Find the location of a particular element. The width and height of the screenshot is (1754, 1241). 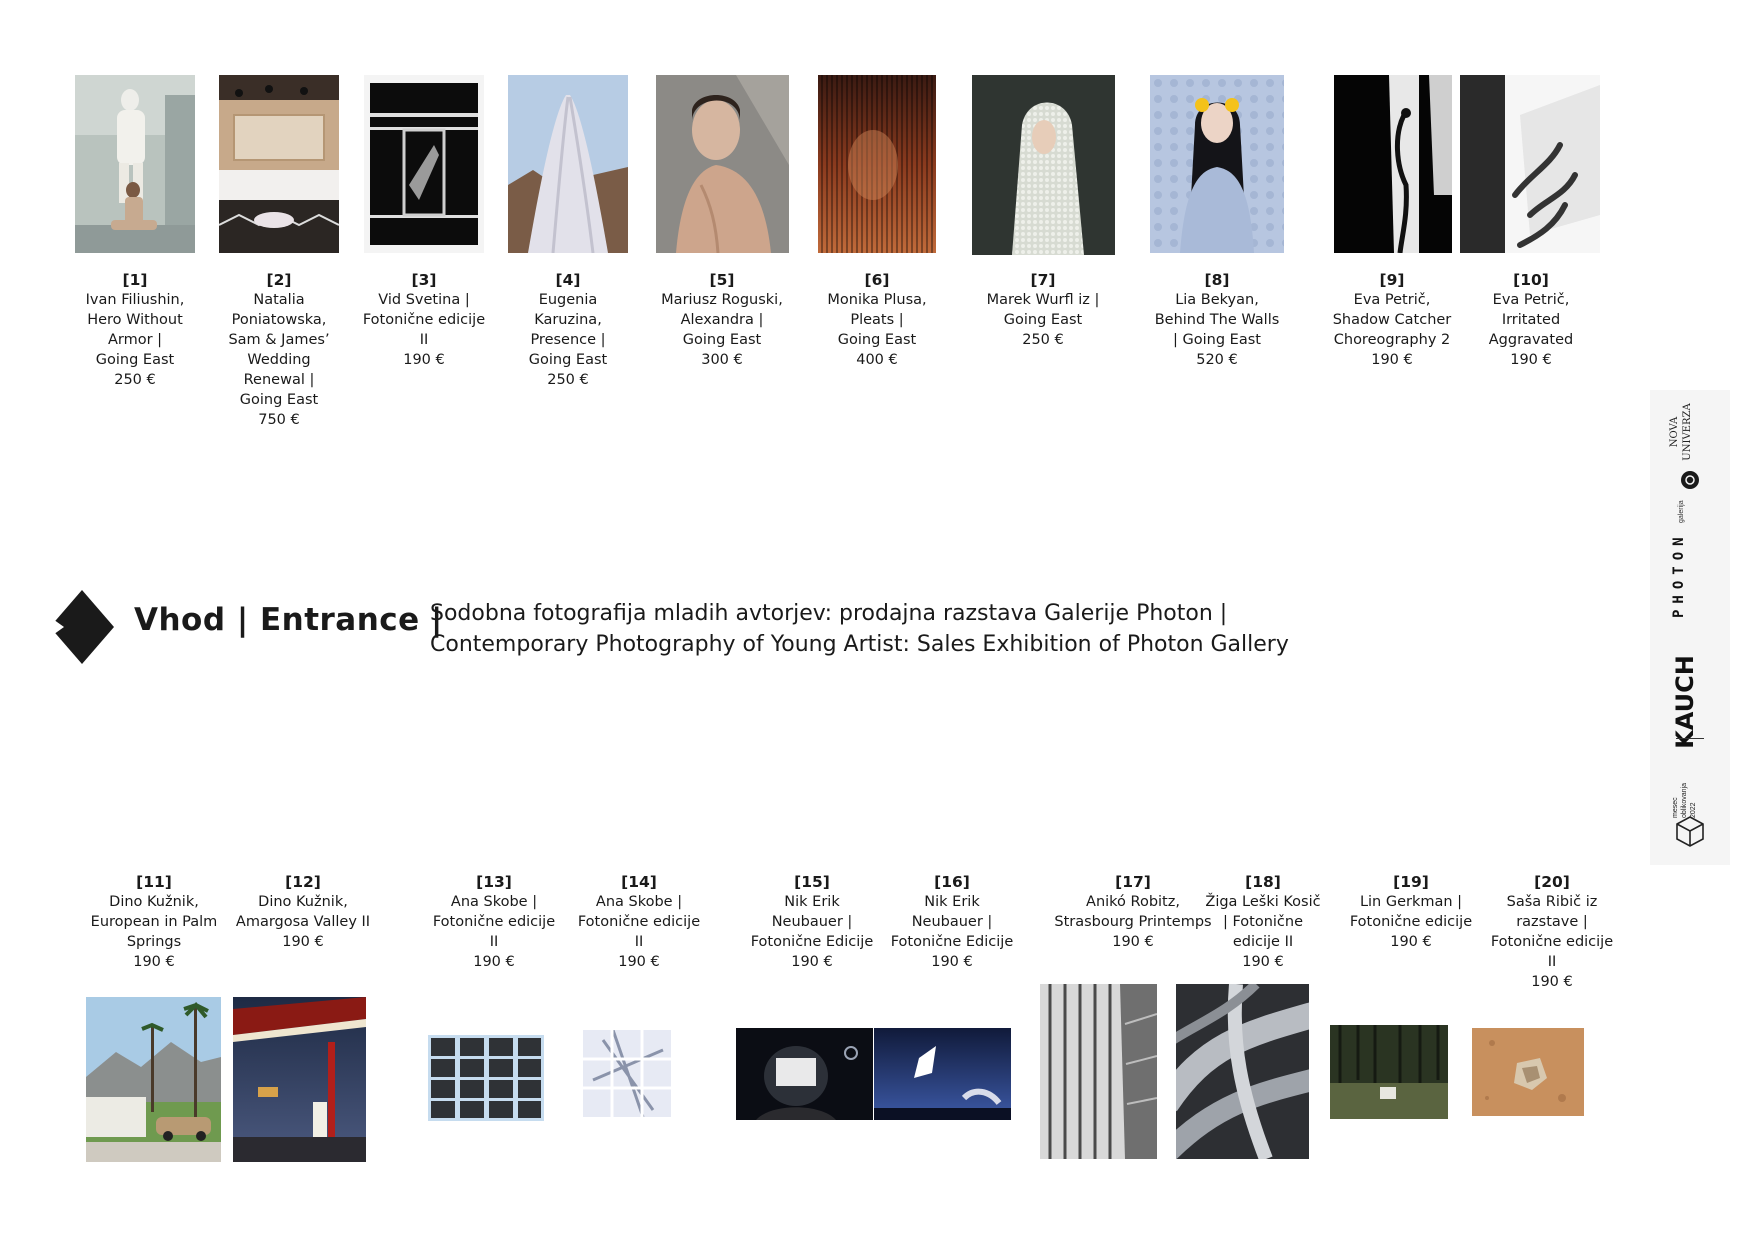

caption-line: Armor | is located at coordinates (135, 340).